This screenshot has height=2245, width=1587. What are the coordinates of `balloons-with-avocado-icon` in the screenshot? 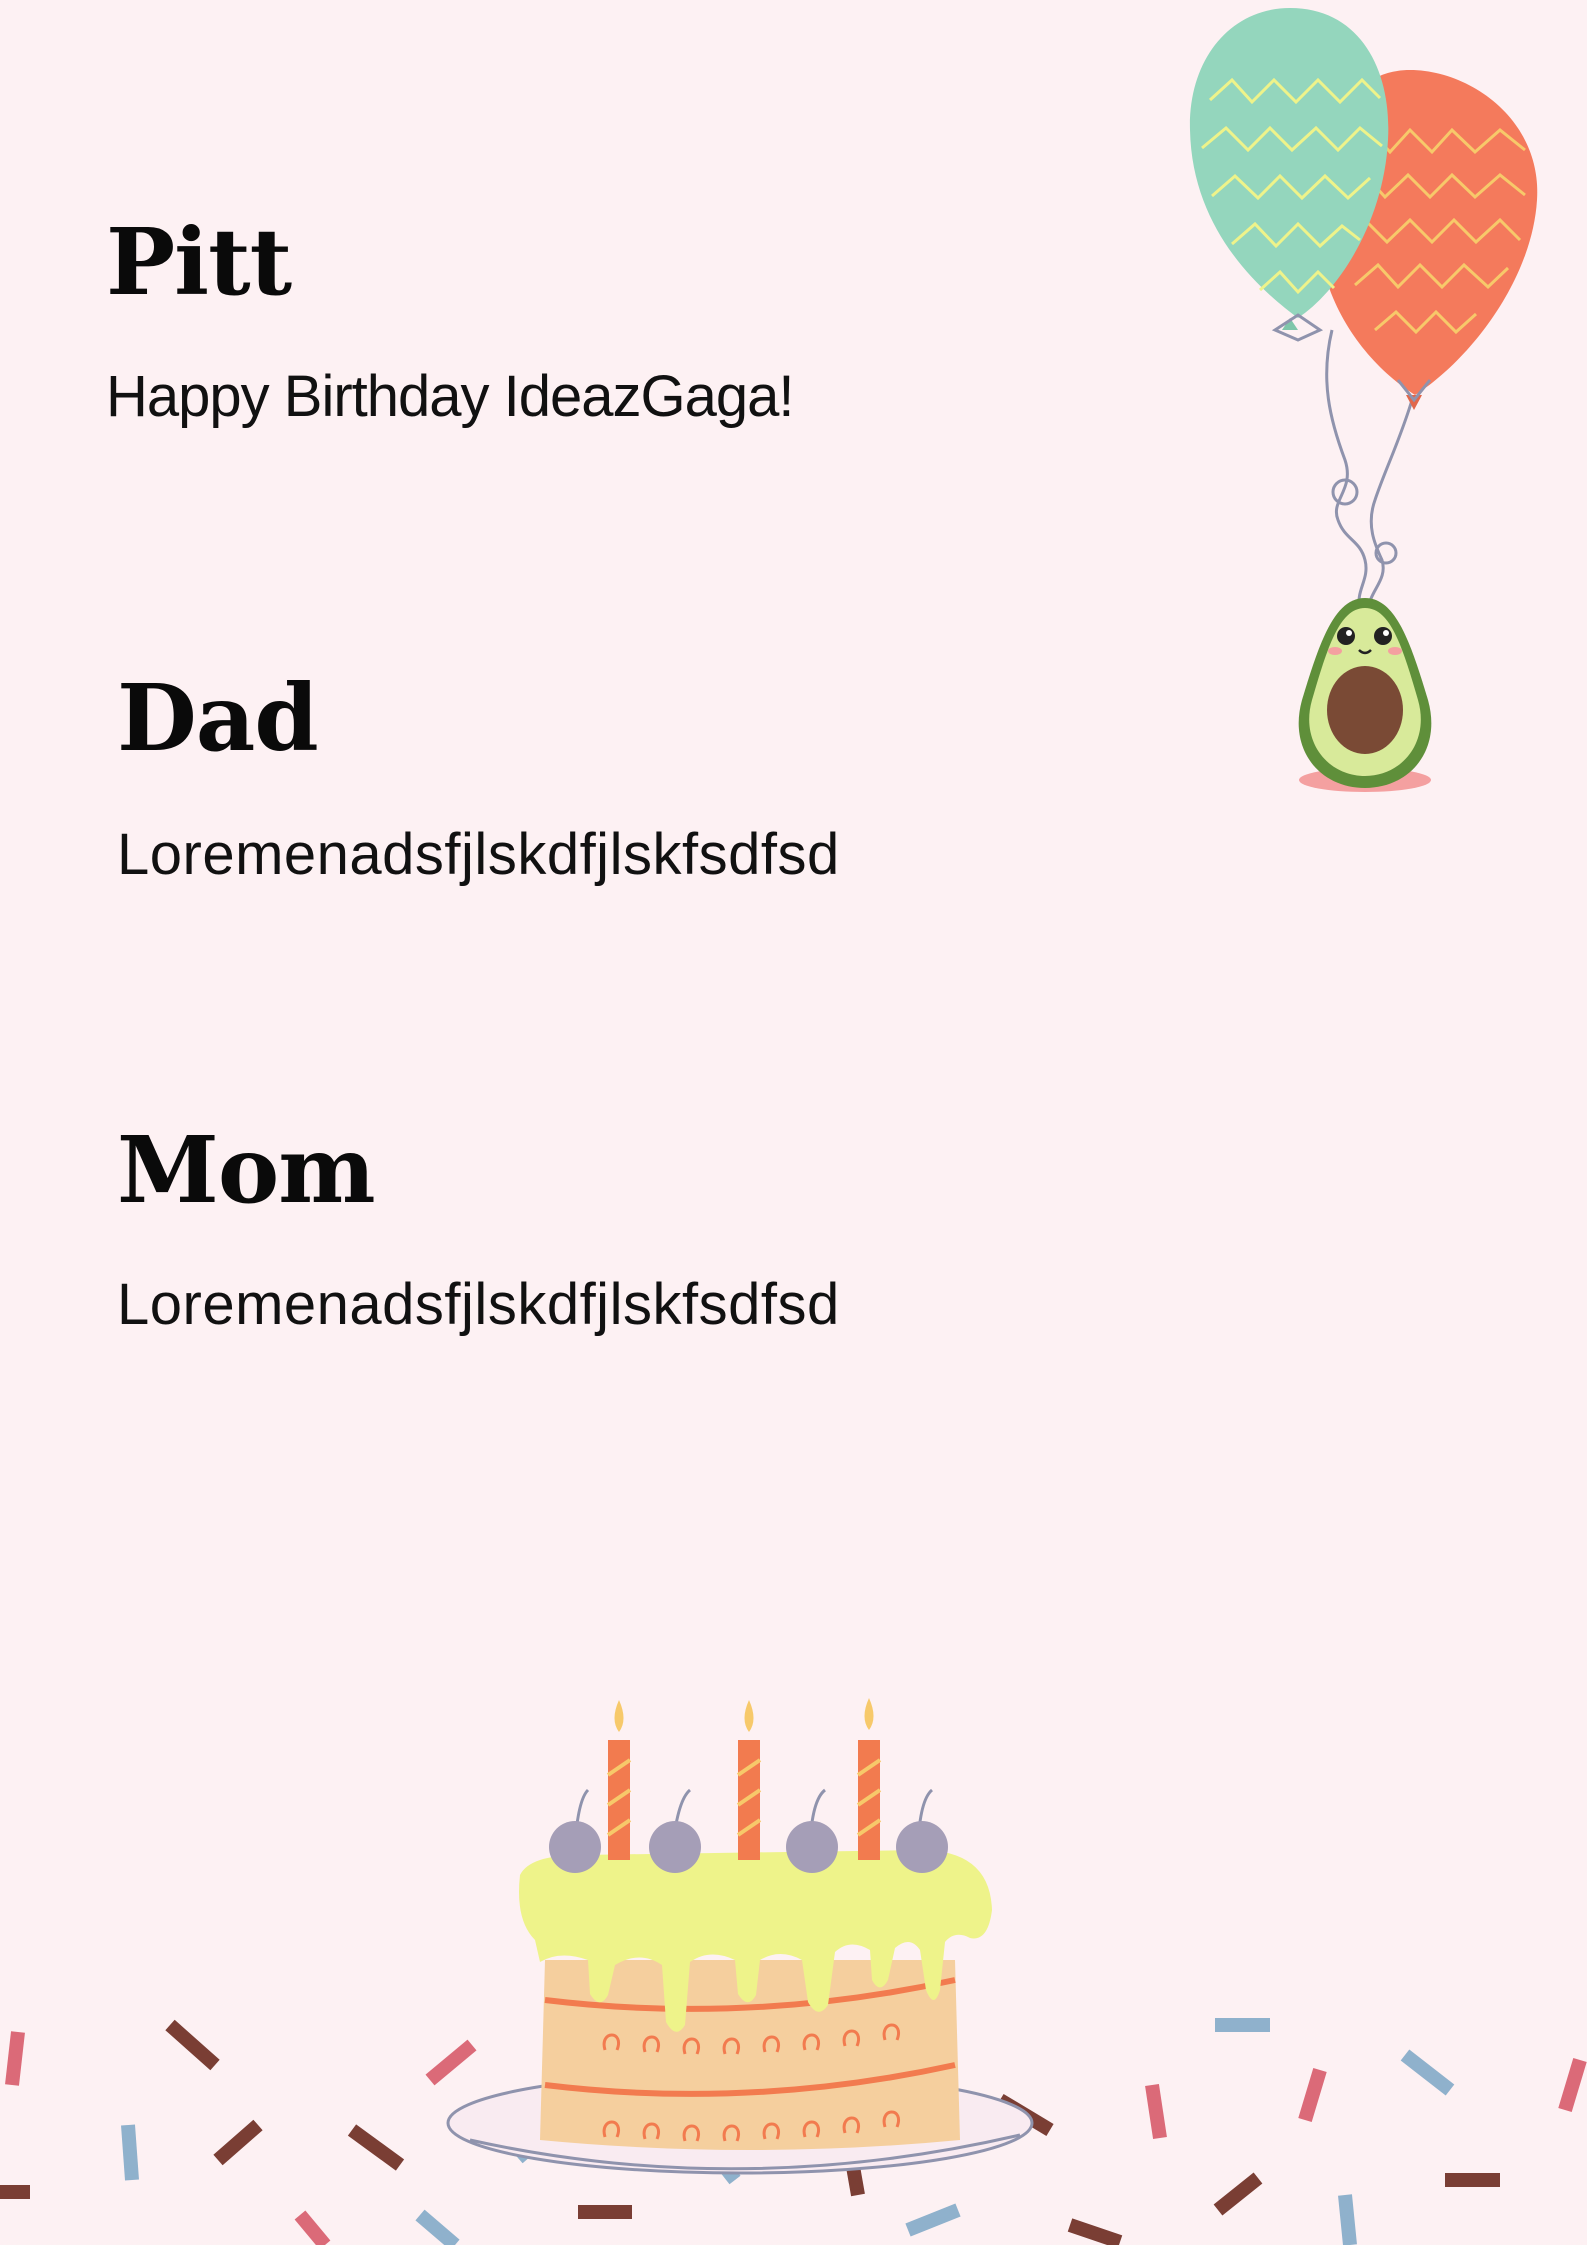 It's located at (1363, 400).